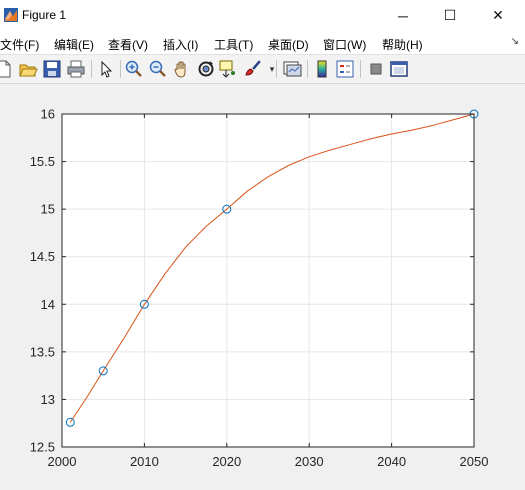 The image size is (525, 490). Describe the element at coordinates (228, 69) in the screenshot. I see `data-cursor-icon` at that location.